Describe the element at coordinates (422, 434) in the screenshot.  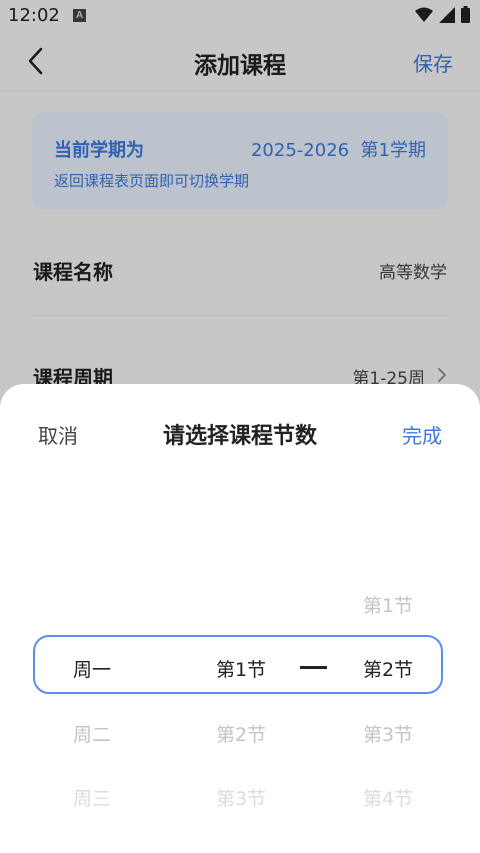
I see `done-button: 完成` at that location.